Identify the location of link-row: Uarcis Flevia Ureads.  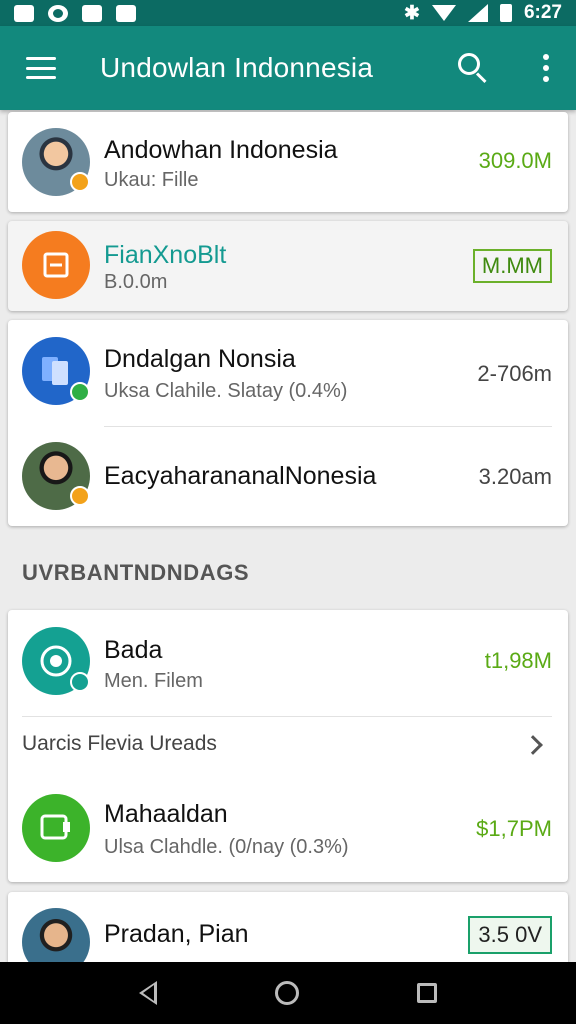
(288, 744).